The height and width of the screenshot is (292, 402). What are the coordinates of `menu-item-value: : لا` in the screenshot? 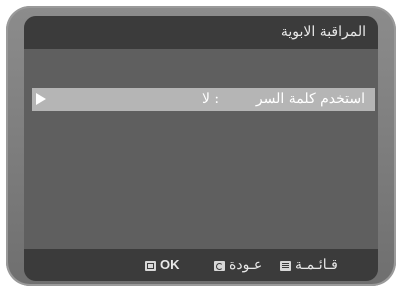 It's located at (211, 99).